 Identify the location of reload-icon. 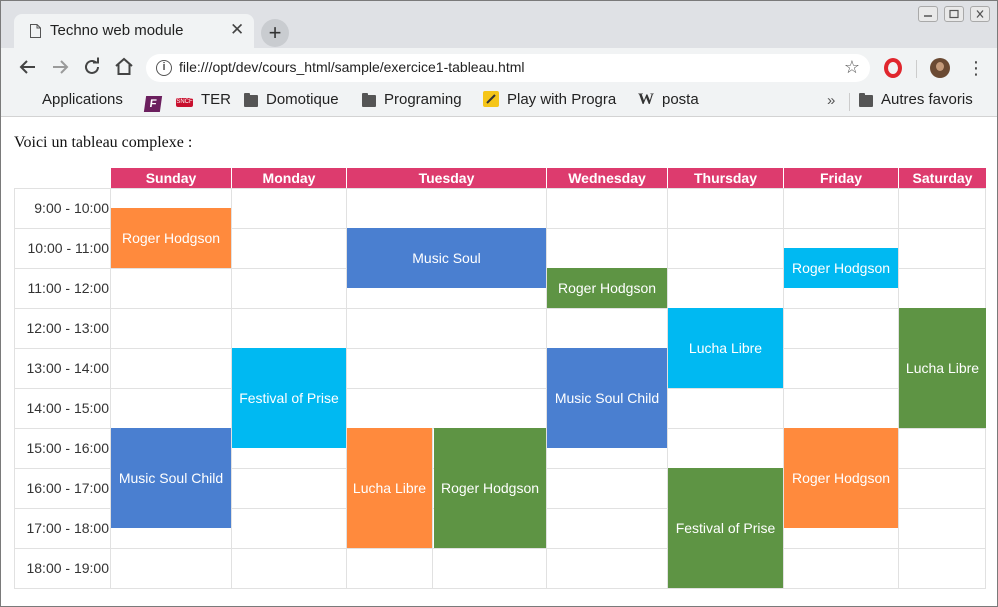
(92, 67).